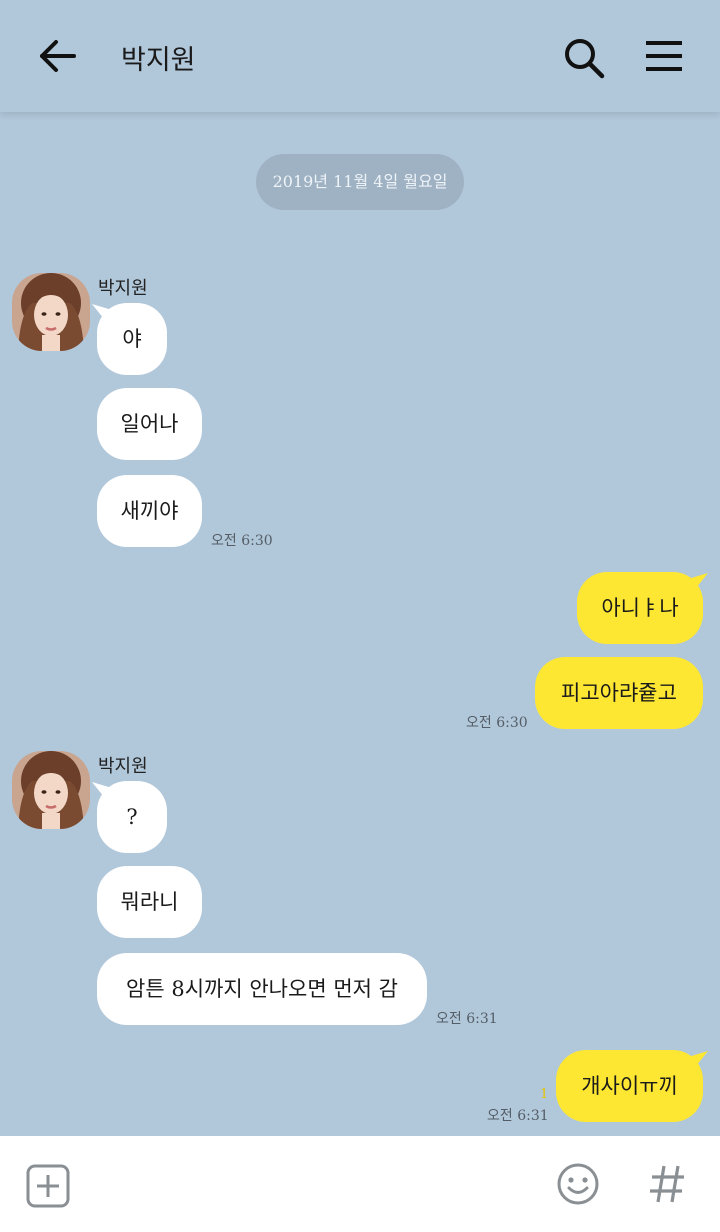 This screenshot has width=720, height=1232. I want to click on attach-button, so click(48, 1186).